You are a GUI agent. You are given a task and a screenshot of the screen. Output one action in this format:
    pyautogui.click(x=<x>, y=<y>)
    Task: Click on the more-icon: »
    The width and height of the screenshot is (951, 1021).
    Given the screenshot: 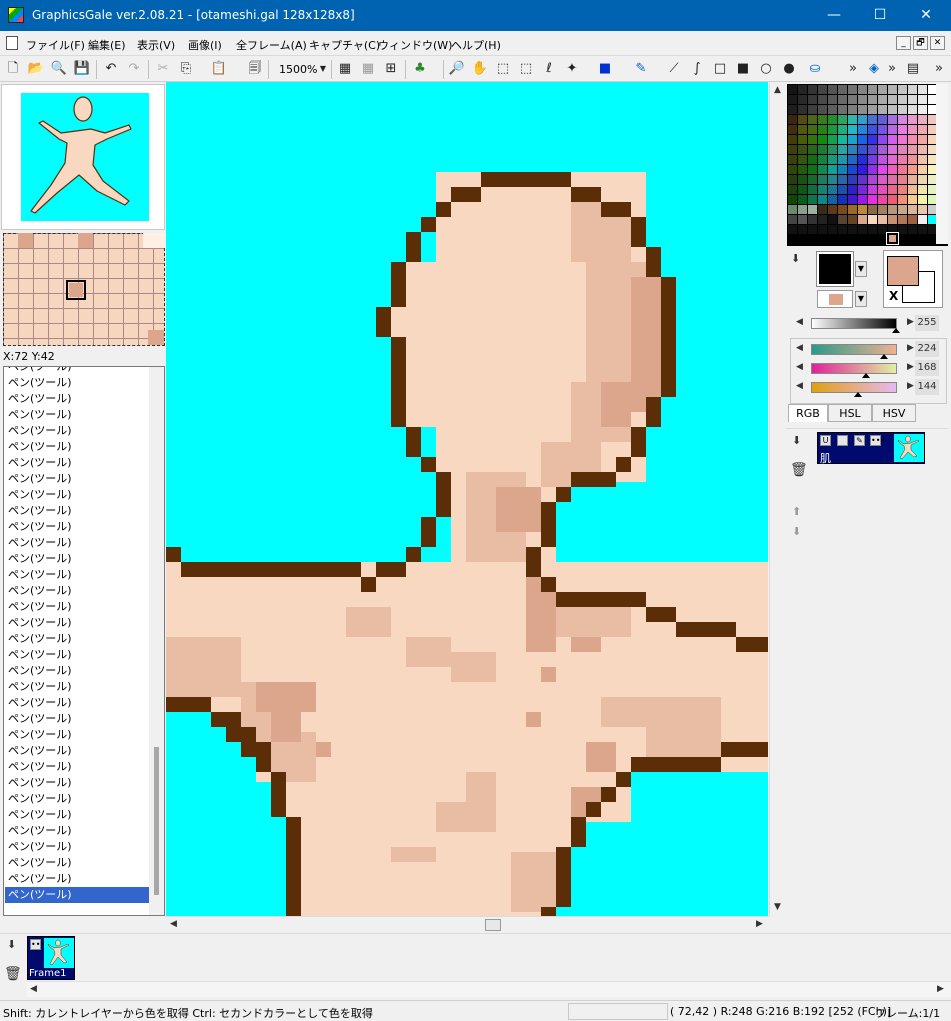 What is the action you would take?
    pyautogui.click(x=853, y=69)
    